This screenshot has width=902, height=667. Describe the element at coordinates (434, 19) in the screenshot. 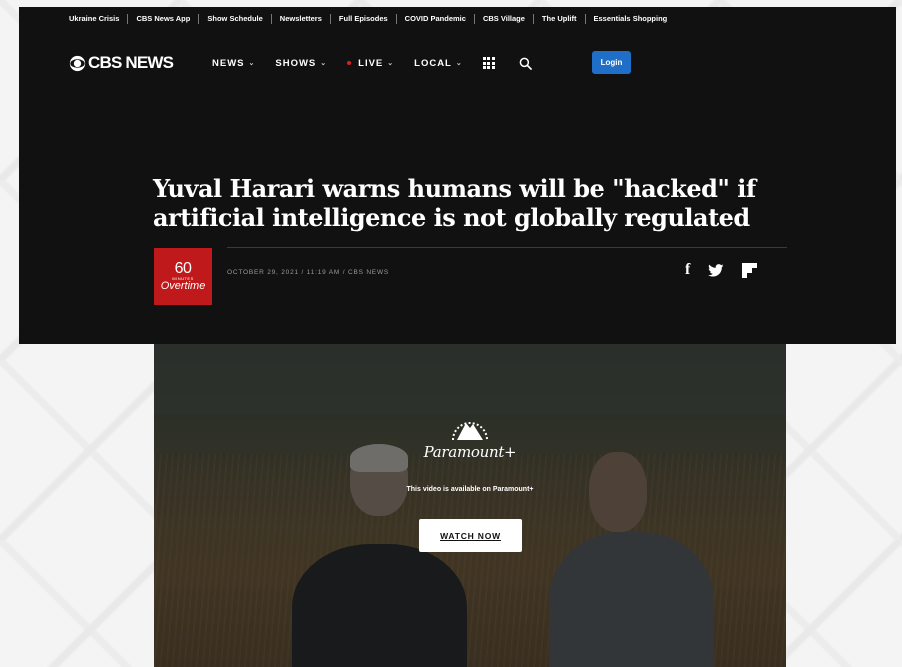

I see `topnav-covid-pandemic: COVID Pandemic` at that location.